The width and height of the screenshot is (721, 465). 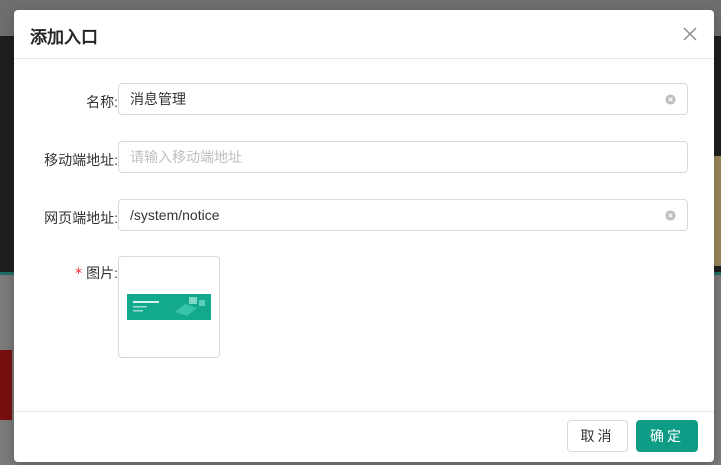 I want to click on web-url-input-wrapper, so click(x=403, y=215).